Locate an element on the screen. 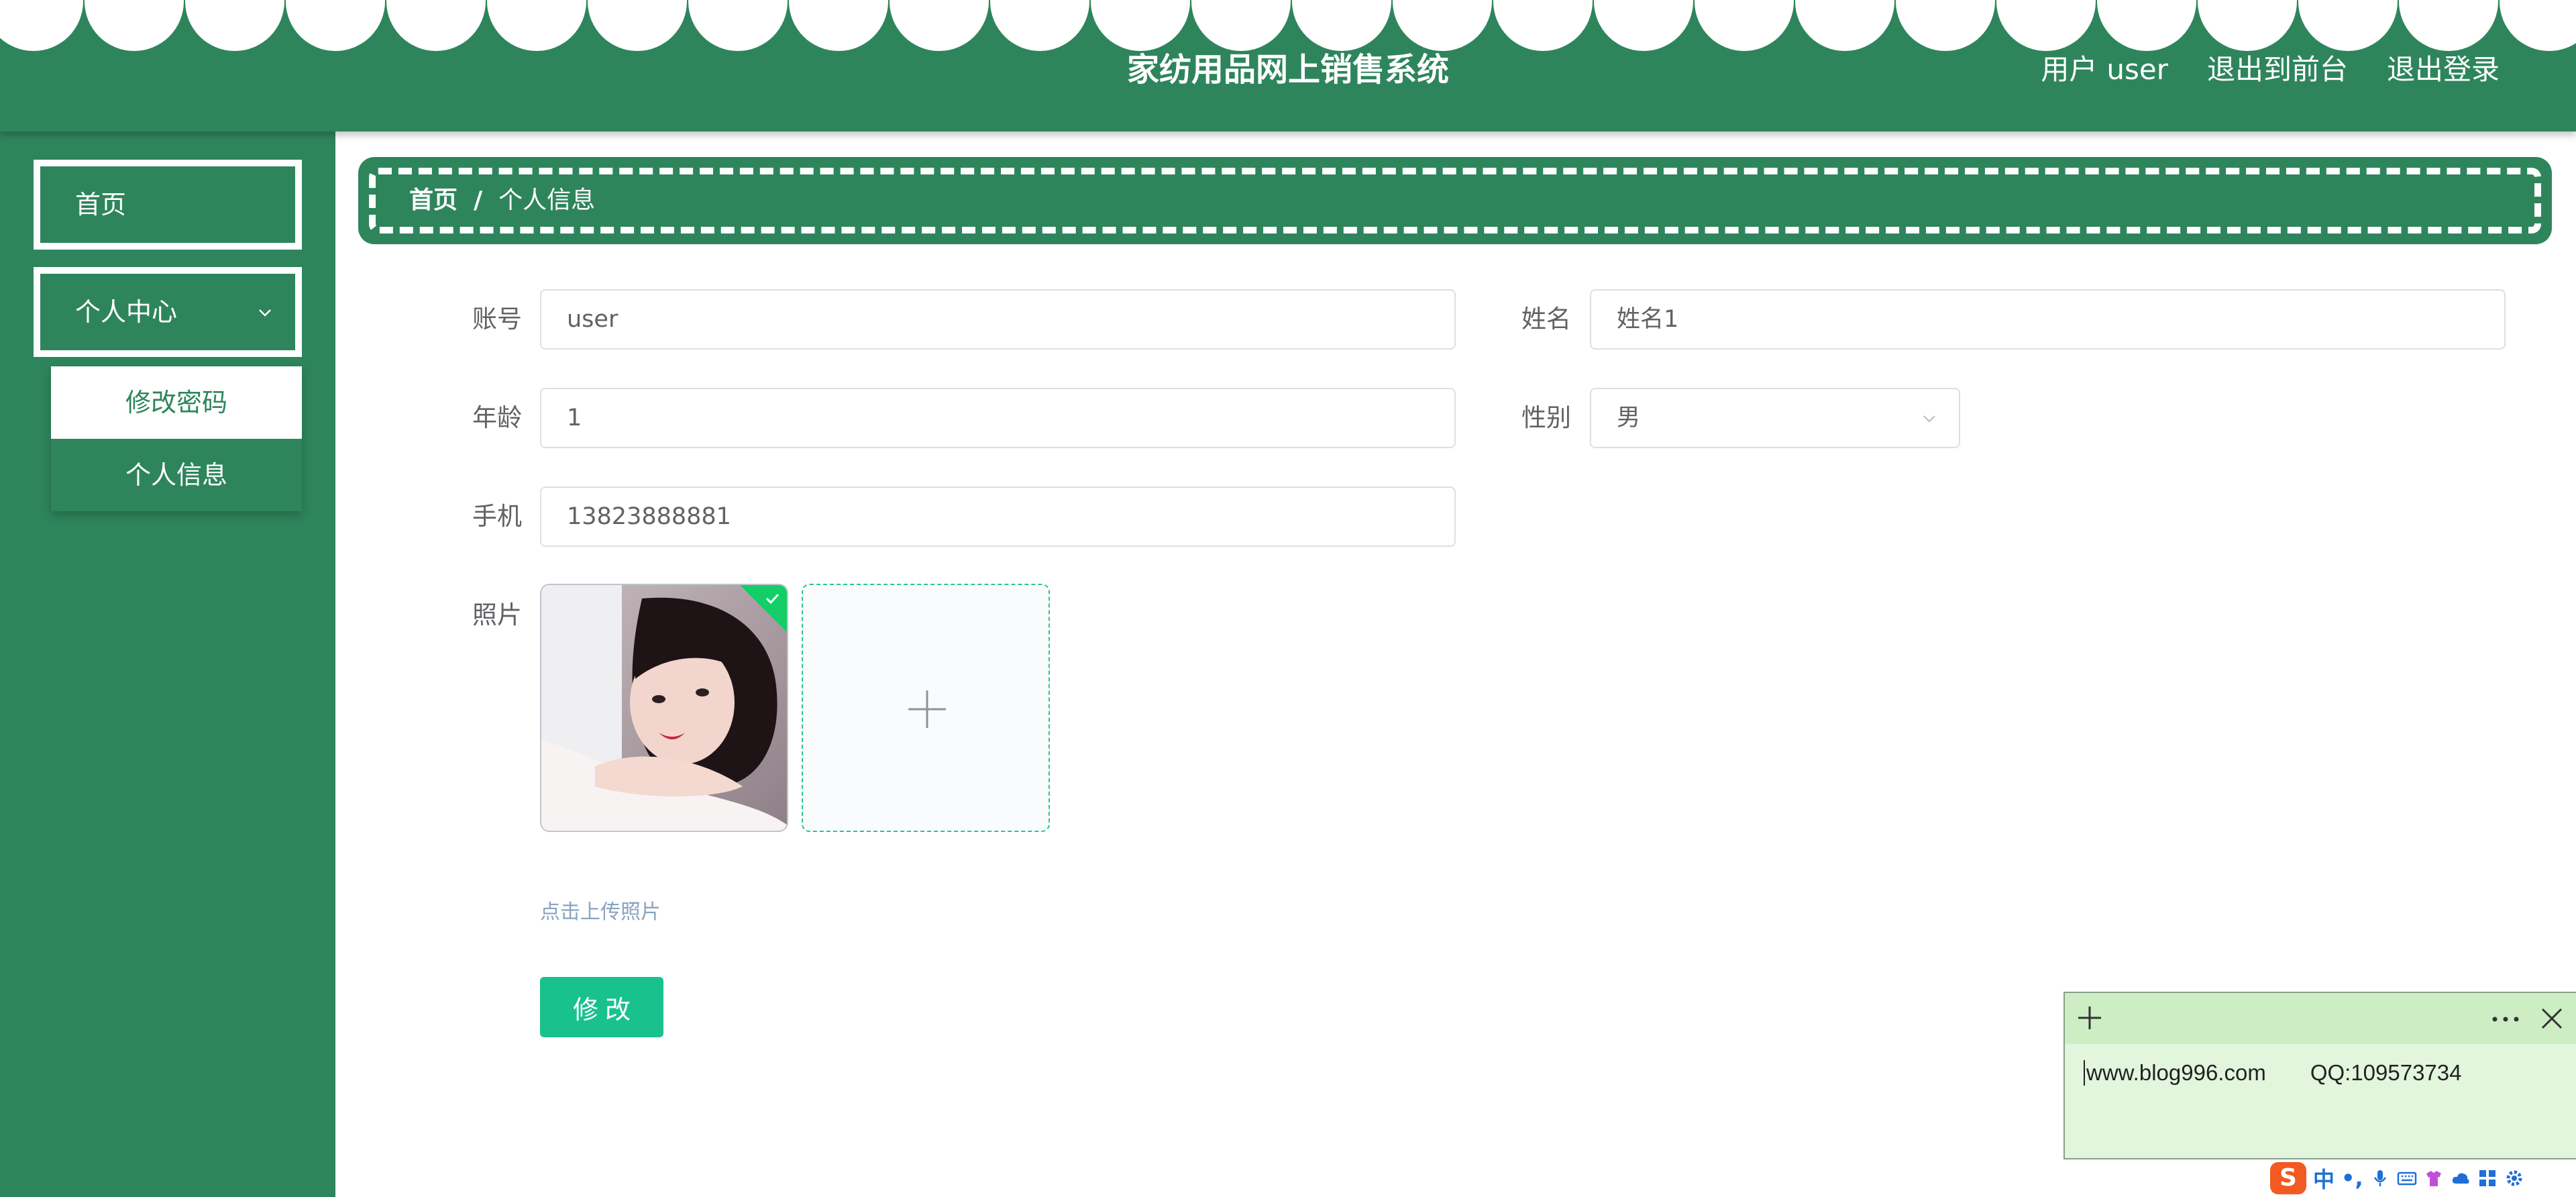 The width and height of the screenshot is (2576, 1197). header-nav: 用户 user 退出到前台 退出登录 is located at coordinates (2270, 69).